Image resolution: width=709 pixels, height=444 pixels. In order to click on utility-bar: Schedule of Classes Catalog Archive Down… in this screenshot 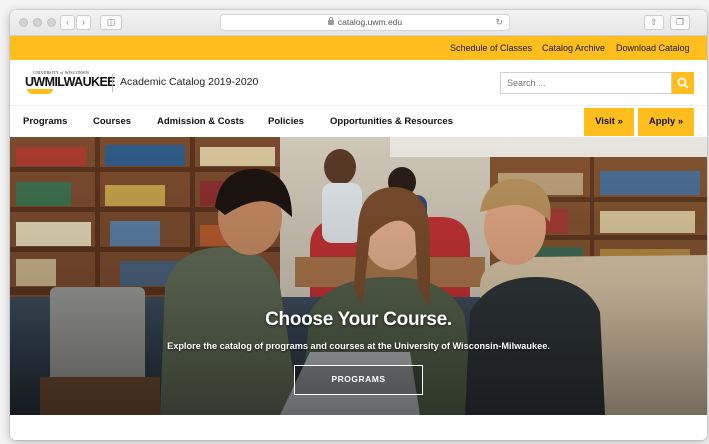, I will do `click(358, 48)`.